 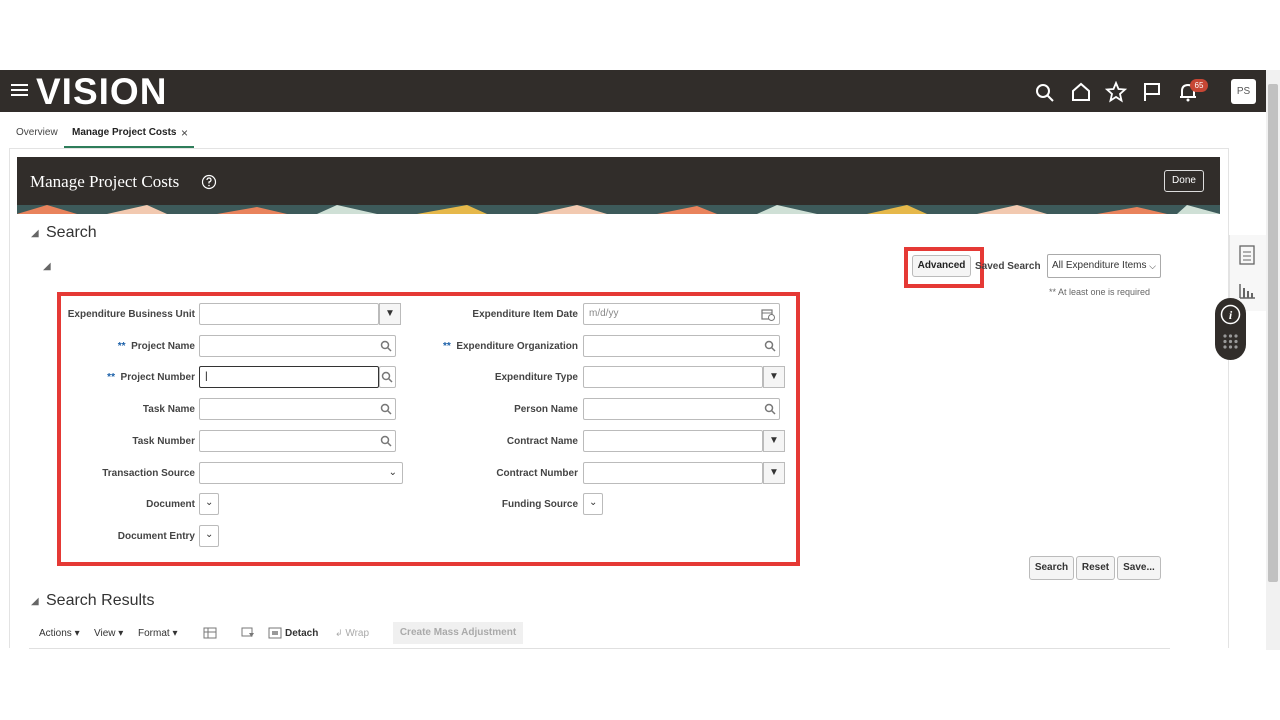 What do you see at coordinates (1095, 568) in the screenshot?
I see `reset-button: Reset` at bounding box center [1095, 568].